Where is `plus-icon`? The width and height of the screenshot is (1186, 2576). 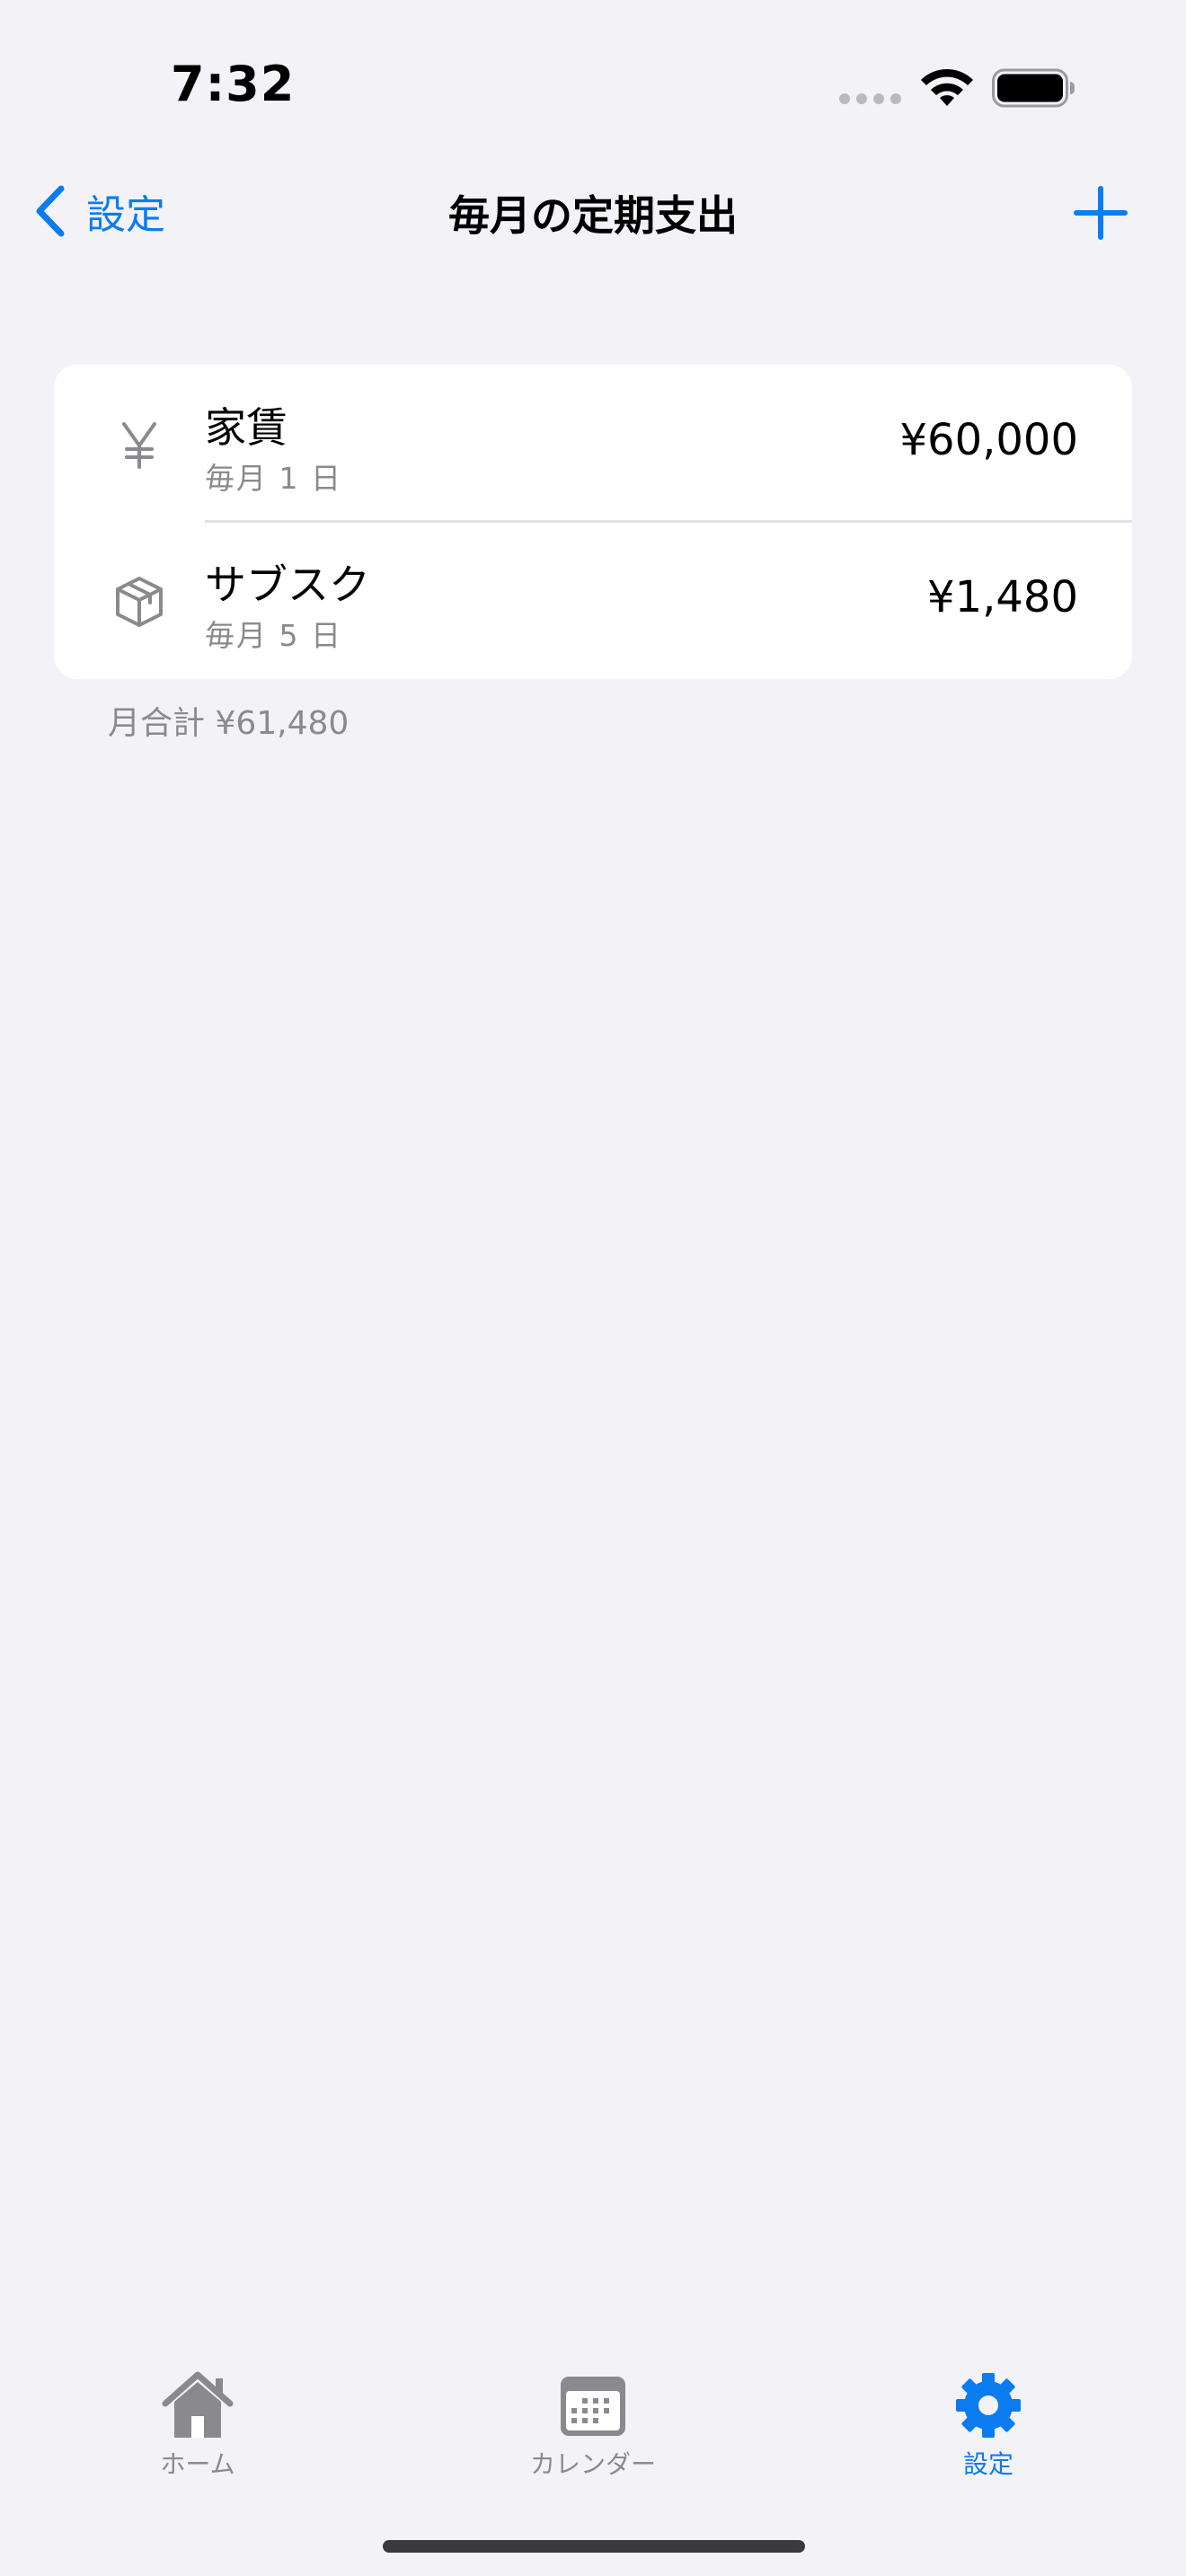
plus-icon is located at coordinates (1100, 213).